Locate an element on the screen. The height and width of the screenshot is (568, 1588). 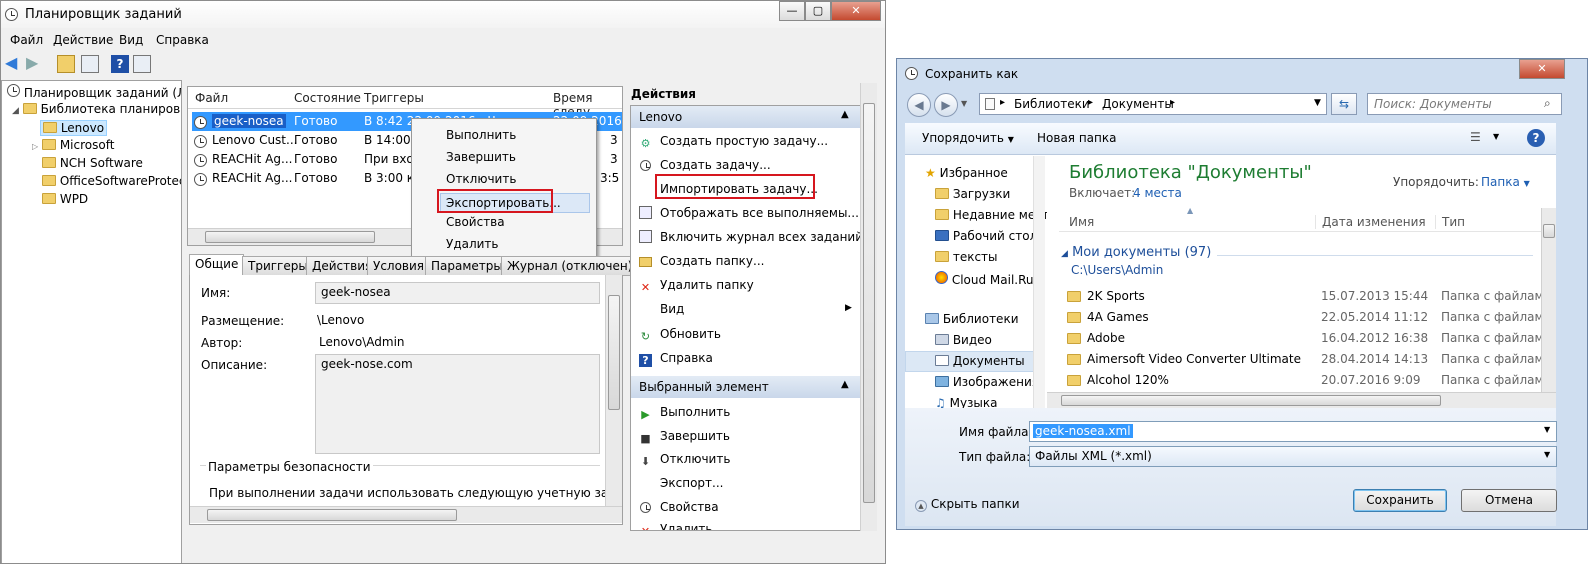
organize-button: Упорядочить ▼ is located at coordinates (968, 138).